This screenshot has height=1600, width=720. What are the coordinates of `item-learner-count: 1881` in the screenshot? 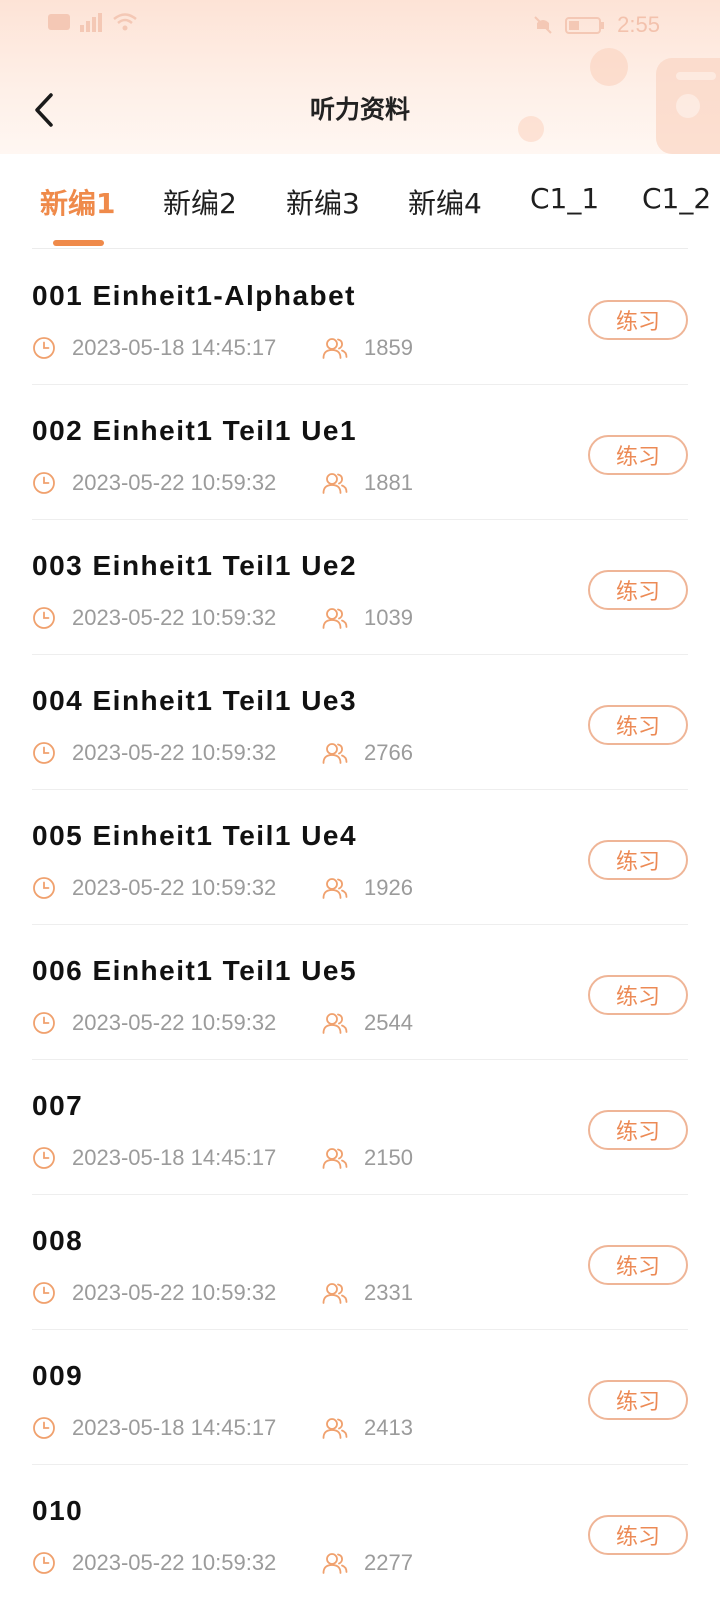 It's located at (388, 482).